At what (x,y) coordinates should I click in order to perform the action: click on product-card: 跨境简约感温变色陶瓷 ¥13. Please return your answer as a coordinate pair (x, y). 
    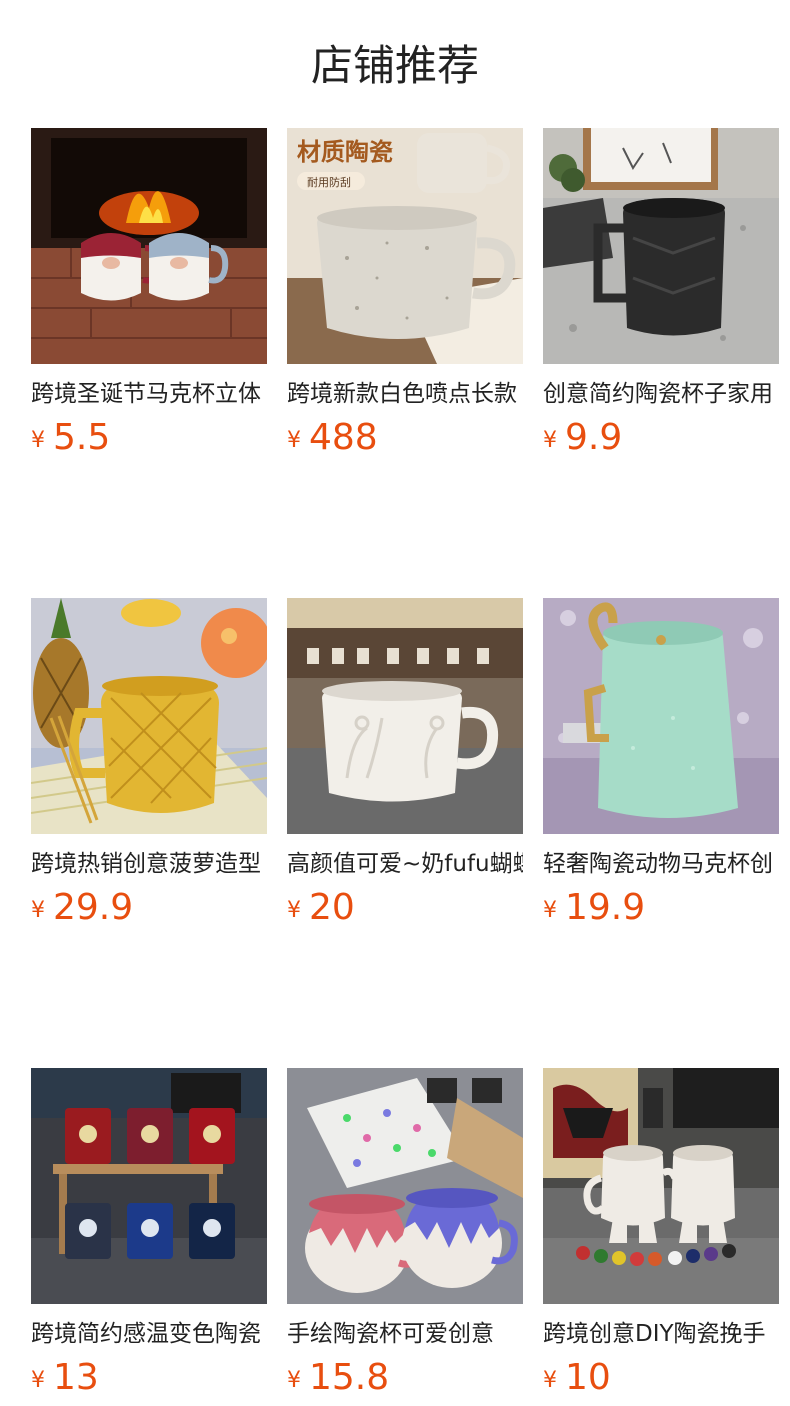
    Looking at the image, I should click on (149, 1237).